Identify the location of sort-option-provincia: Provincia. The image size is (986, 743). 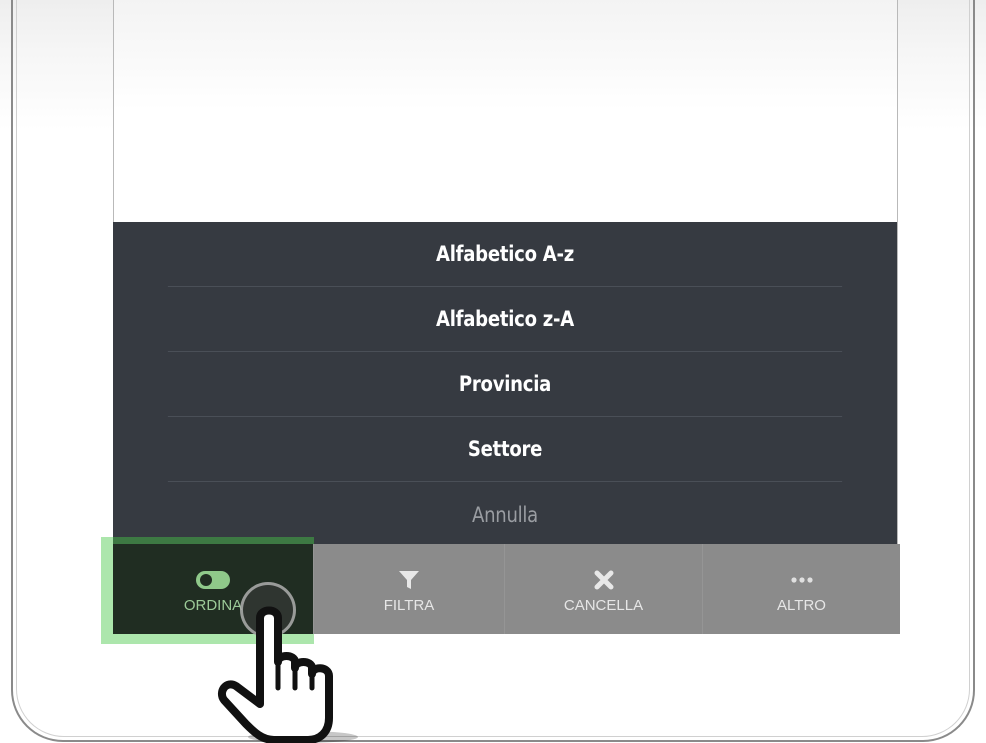
(505, 384).